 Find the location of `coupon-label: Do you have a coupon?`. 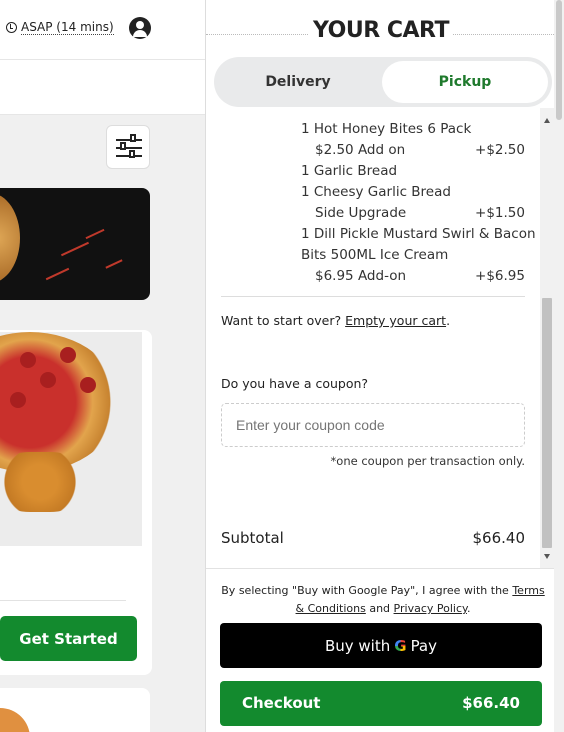

coupon-label: Do you have a coupon? is located at coordinates (295, 383).